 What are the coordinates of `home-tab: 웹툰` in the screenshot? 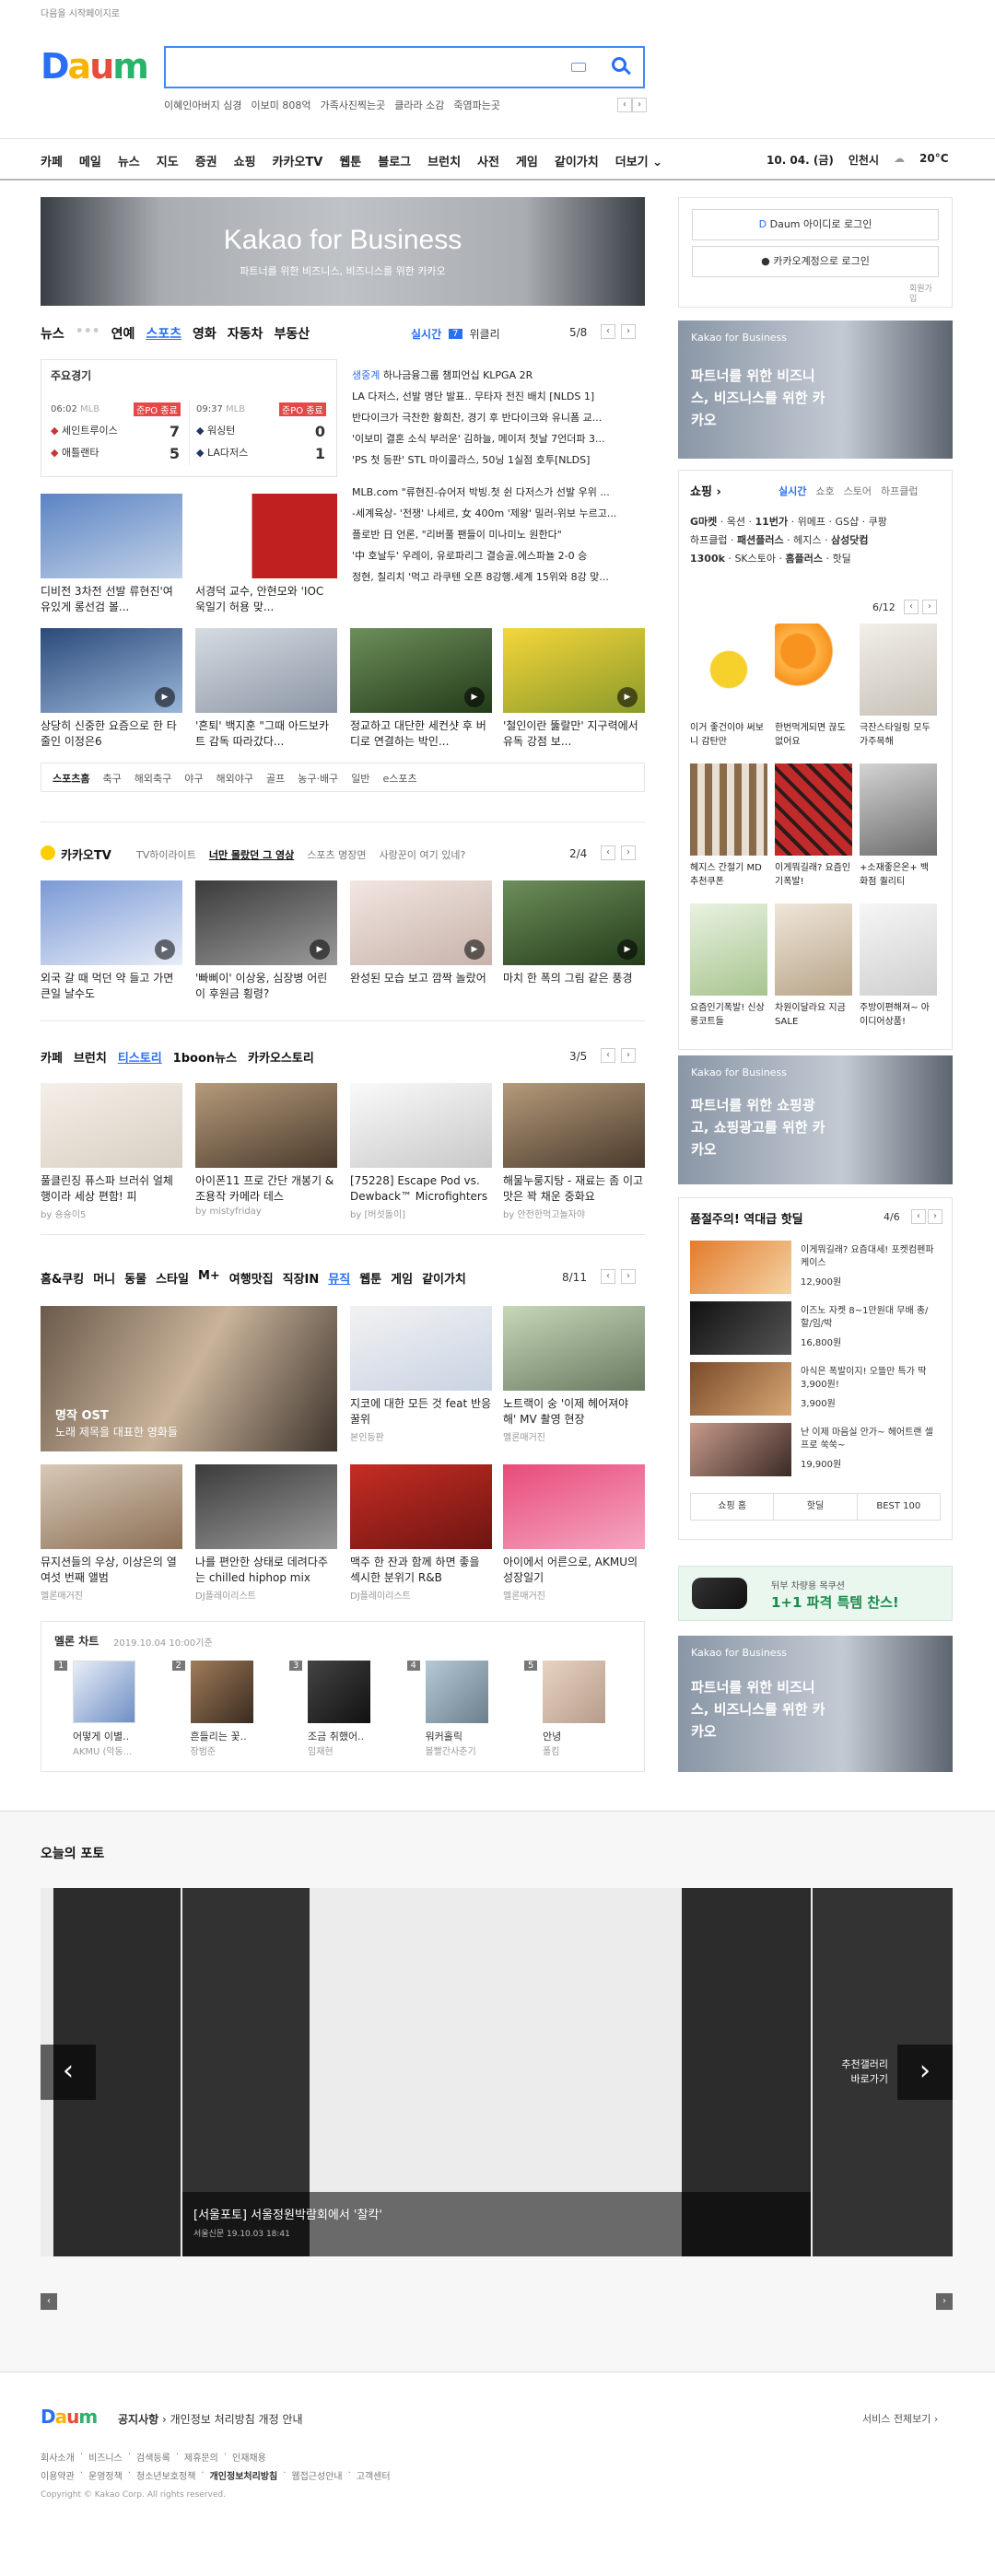 It's located at (370, 1278).